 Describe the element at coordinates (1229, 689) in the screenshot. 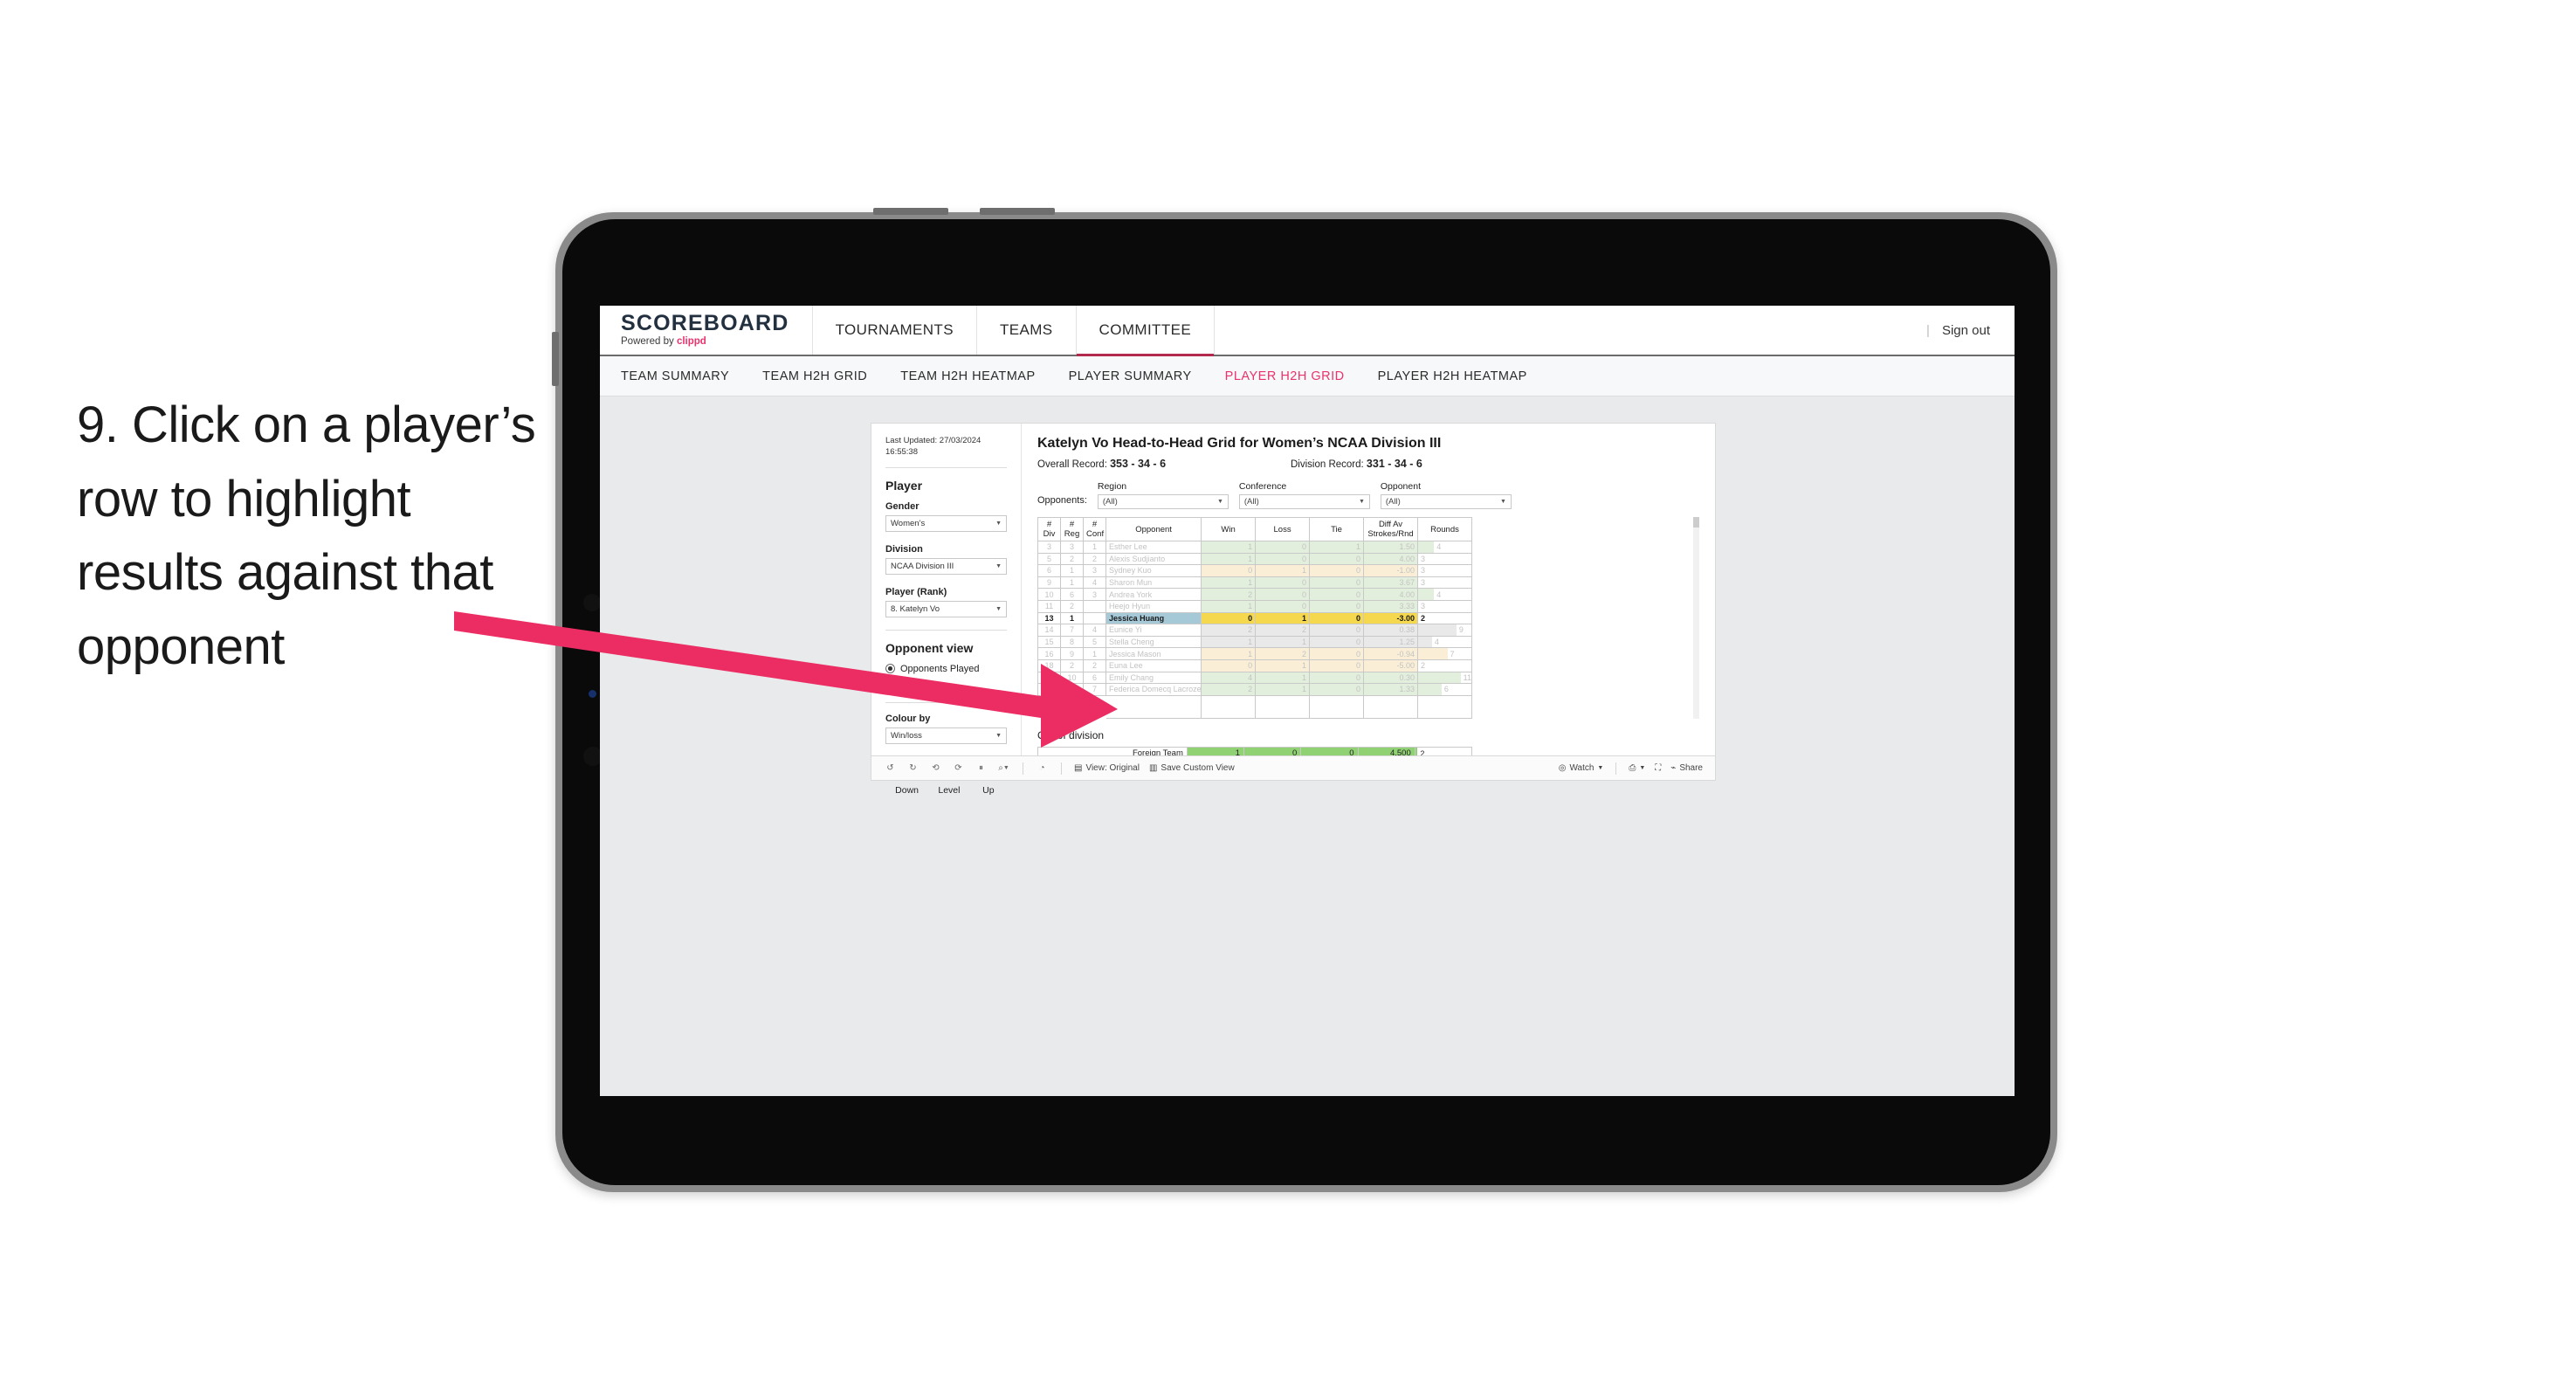

I see `cell-win: 2` at that location.